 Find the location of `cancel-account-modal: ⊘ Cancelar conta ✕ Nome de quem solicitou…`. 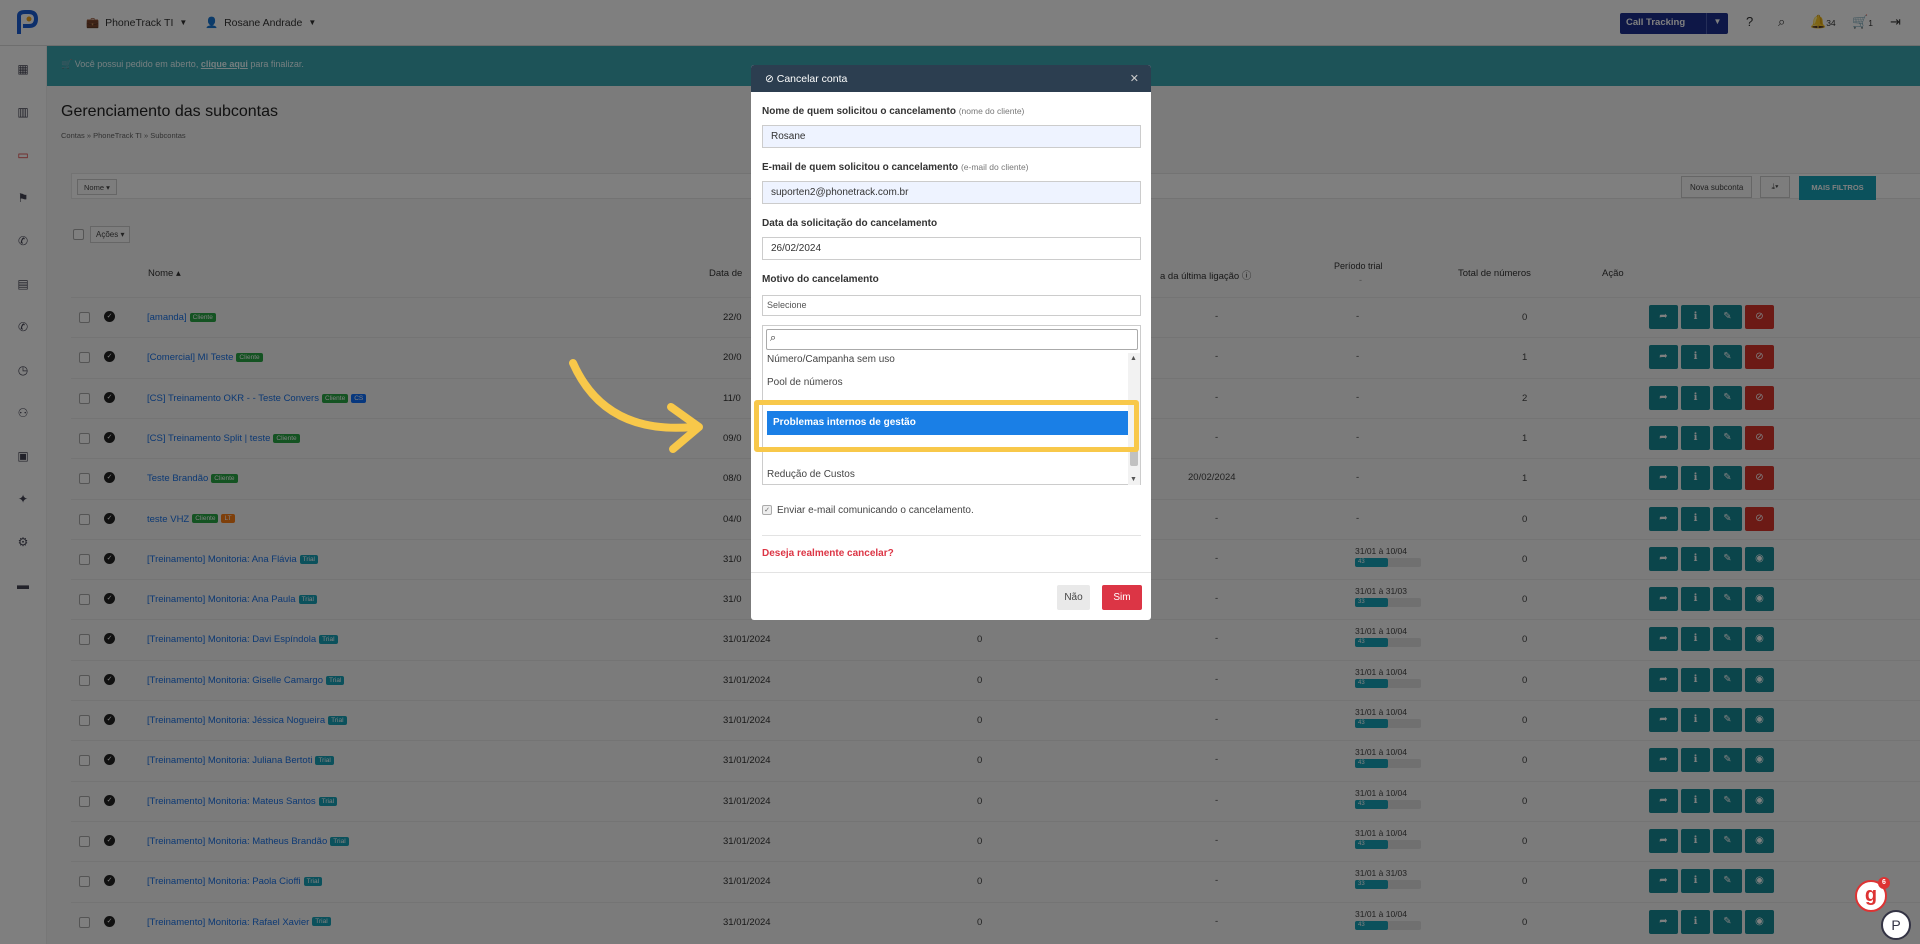

cancel-account-modal: ⊘ Cancelar conta ✕ Nome de quem solicitou… is located at coordinates (951, 342).